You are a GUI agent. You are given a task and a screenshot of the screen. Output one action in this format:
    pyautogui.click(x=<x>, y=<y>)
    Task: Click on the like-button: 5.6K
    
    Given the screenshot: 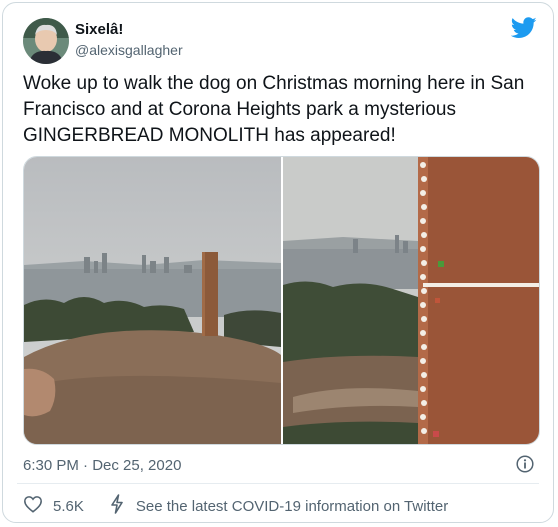 What is the action you would take?
    pyautogui.click(x=53, y=506)
    